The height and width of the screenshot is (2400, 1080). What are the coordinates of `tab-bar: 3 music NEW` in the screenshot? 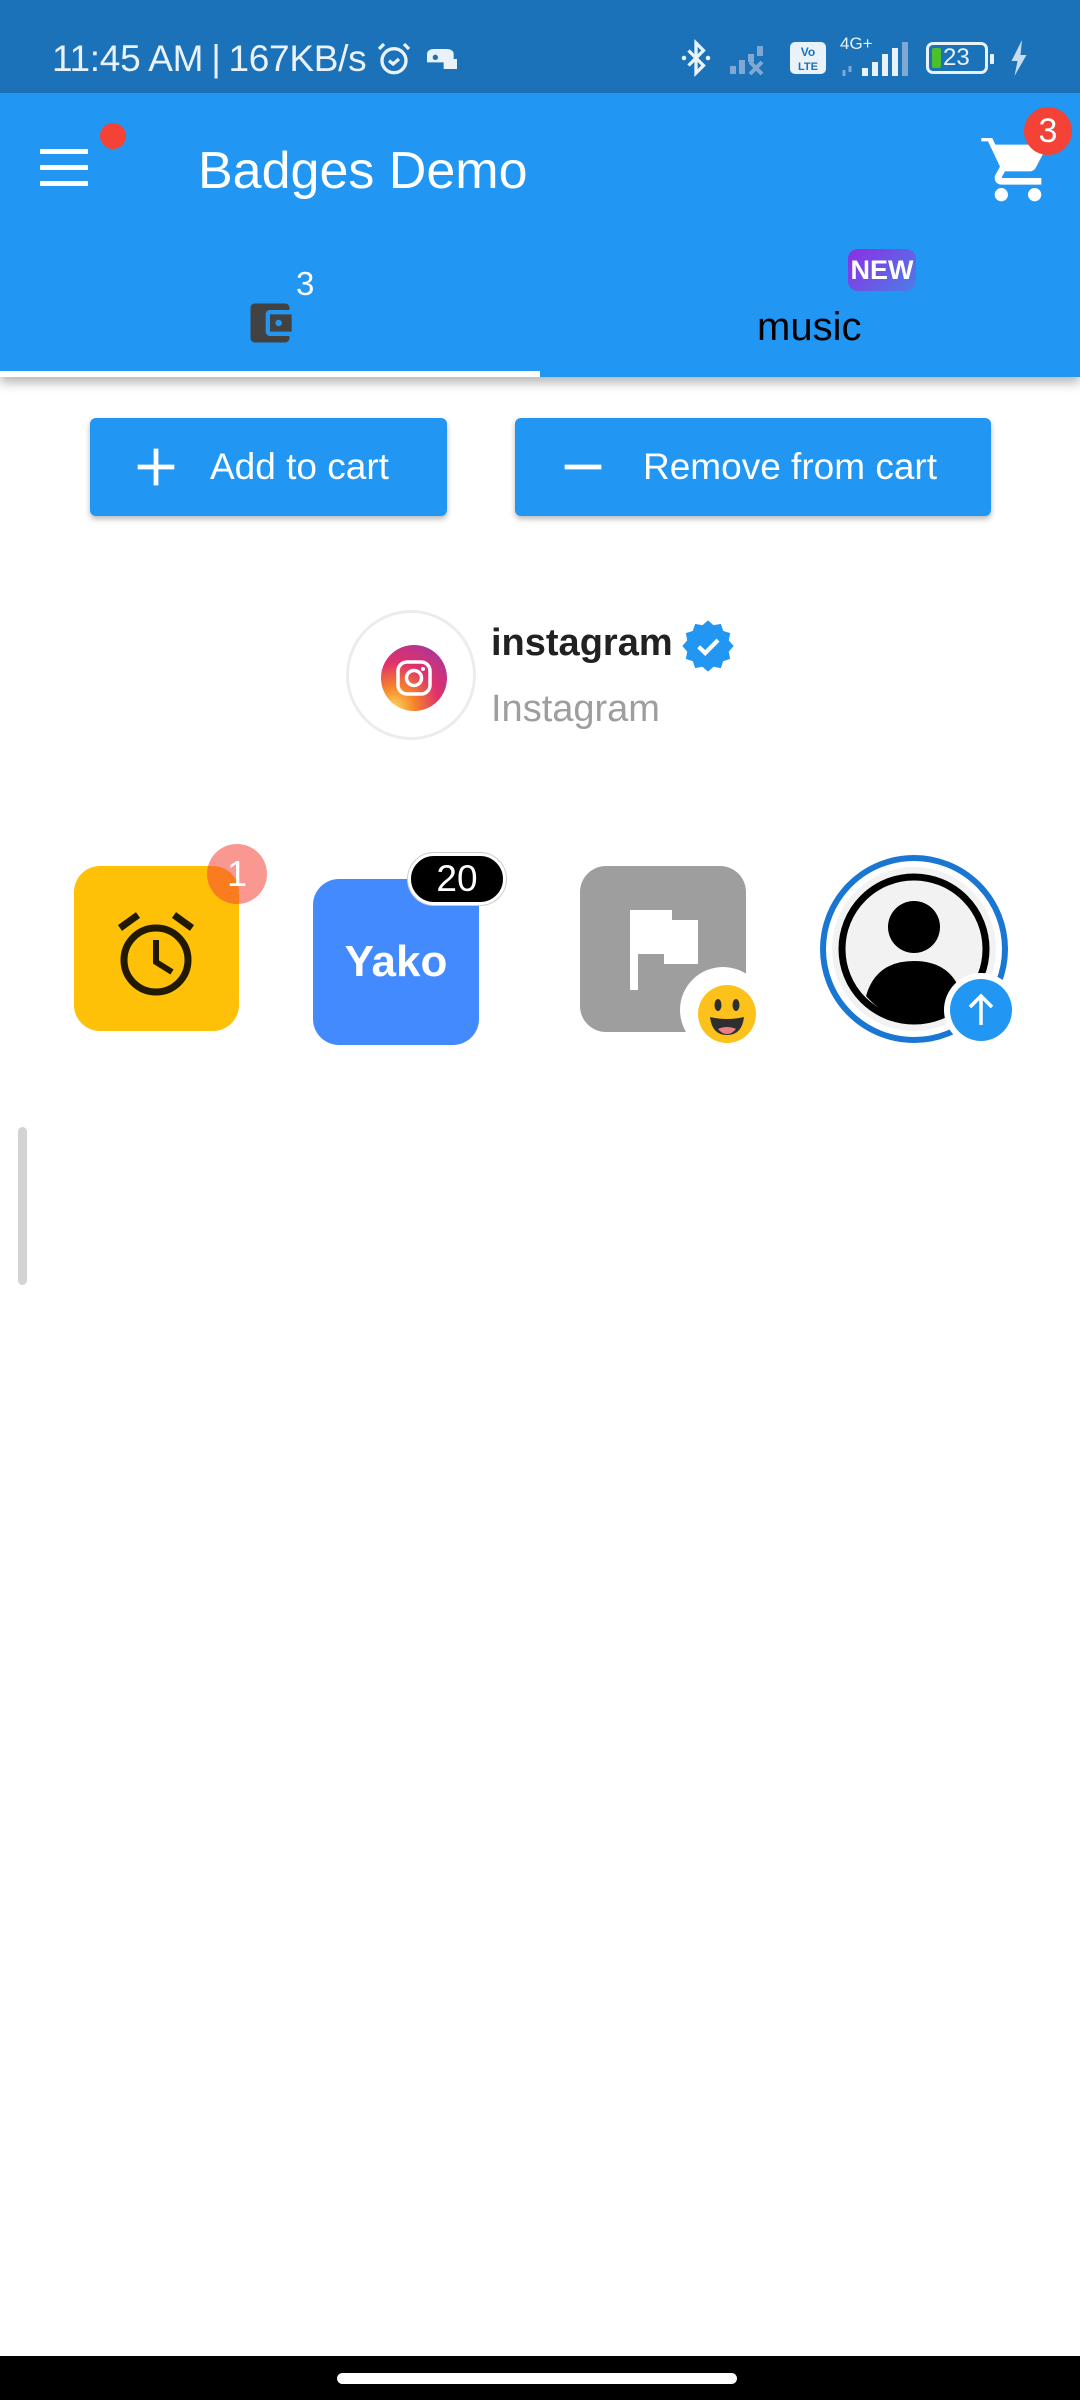 It's located at (540, 313).